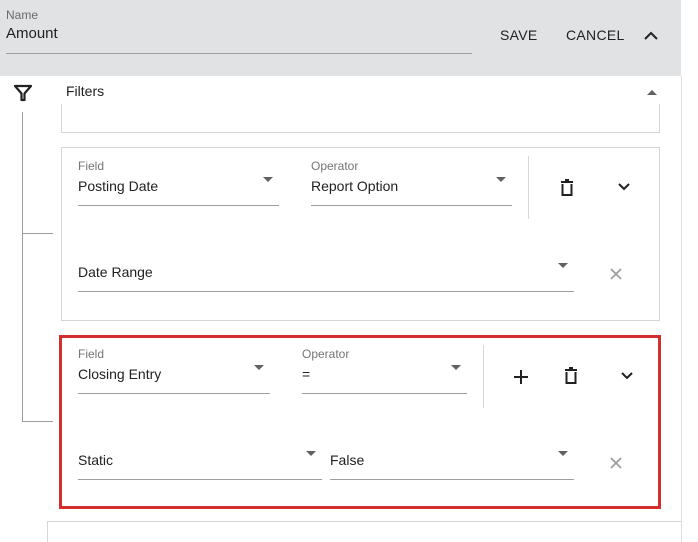 Image resolution: width=698 pixels, height=542 pixels. I want to click on field-select: Closing Entry, so click(119, 374).